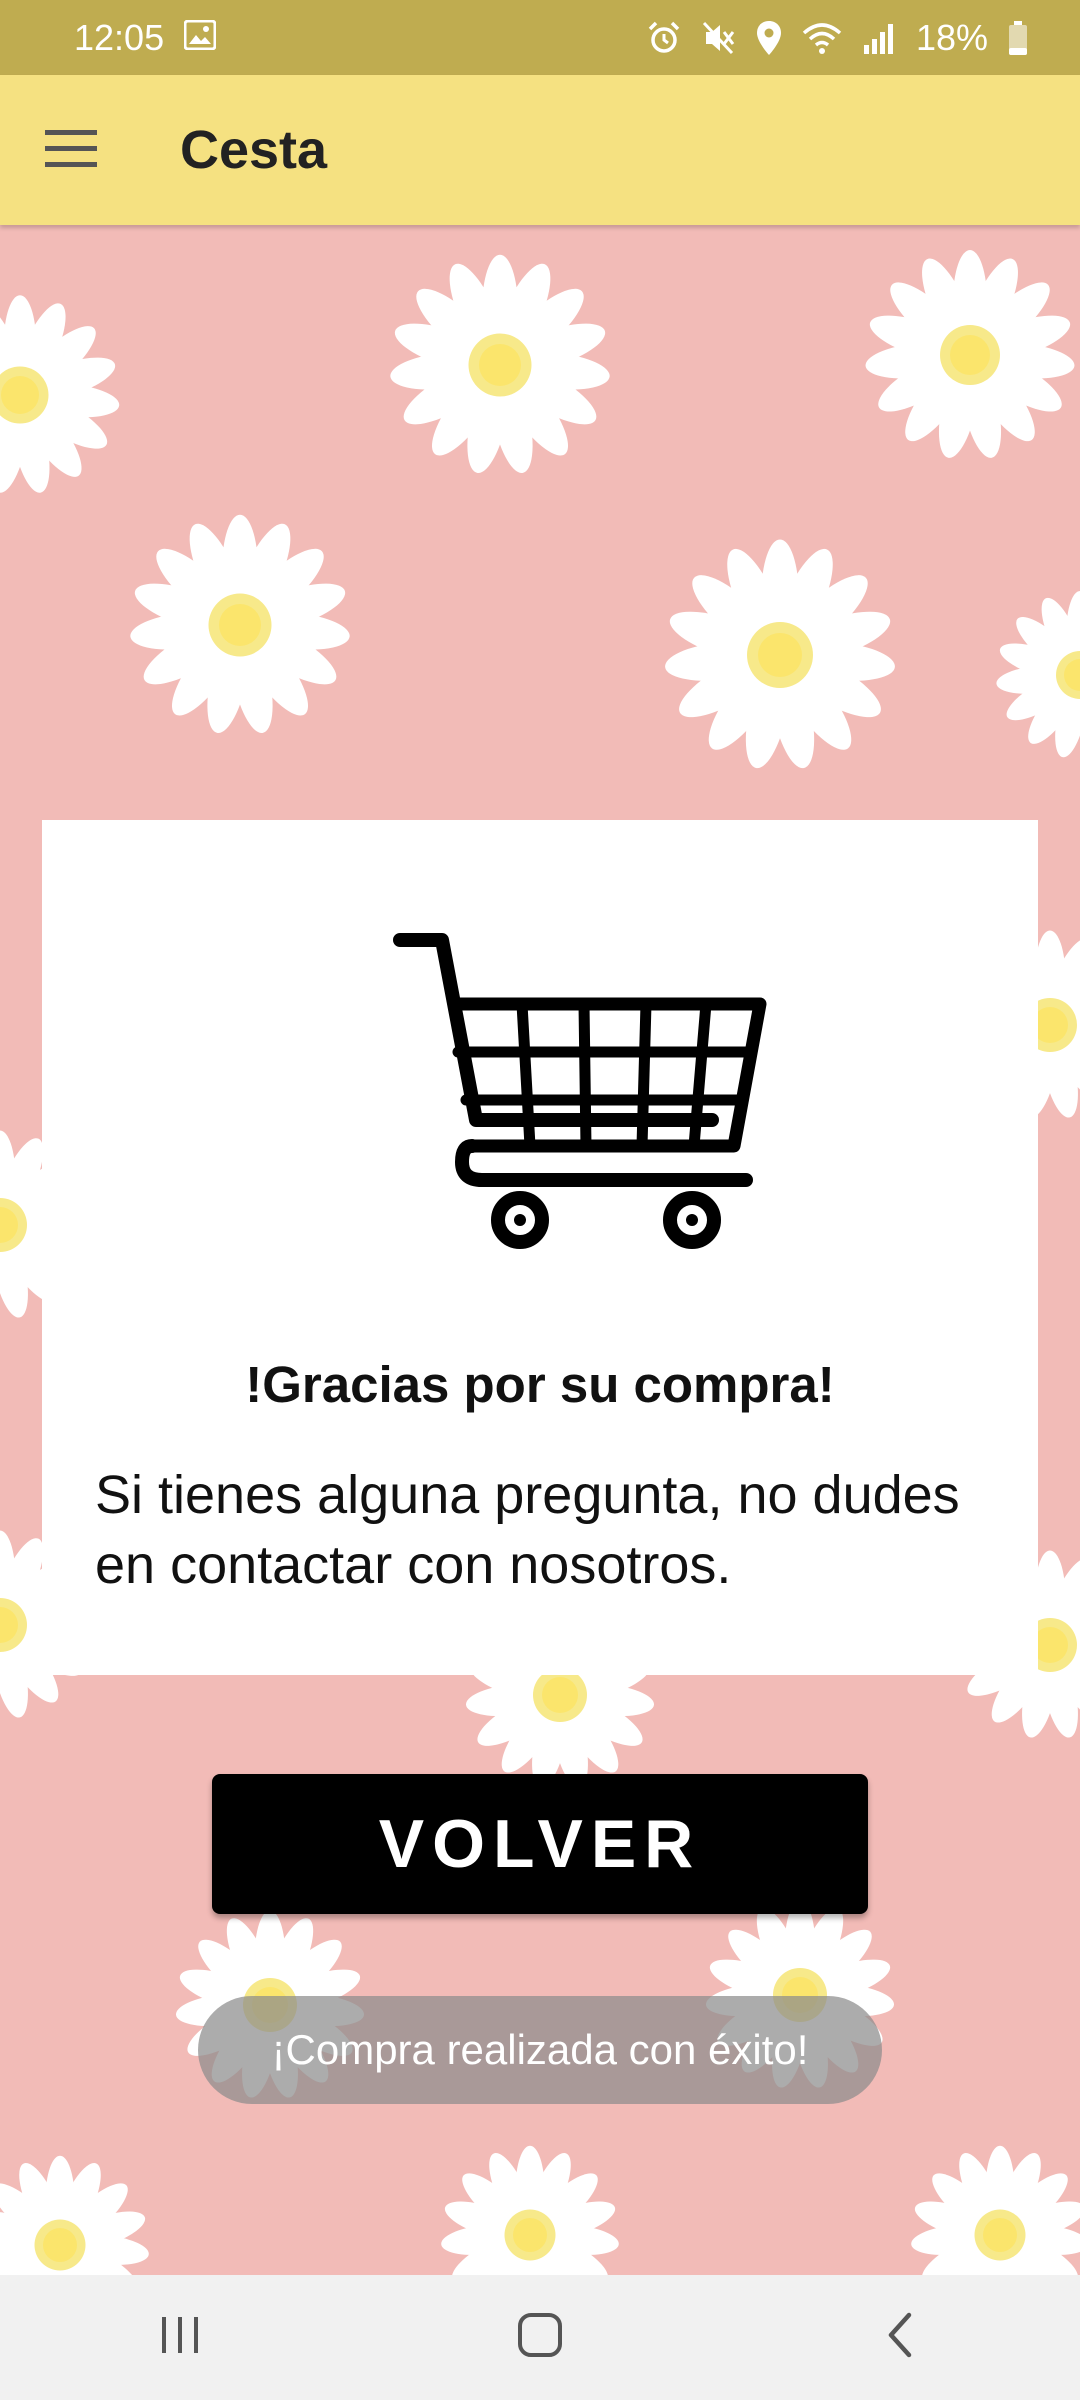  I want to click on recents-icon, so click(180, 2337).